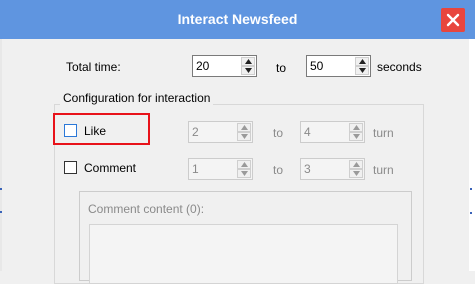  What do you see at coordinates (278, 170) in the screenshot?
I see `comment-to-label: to` at bounding box center [278, 170].